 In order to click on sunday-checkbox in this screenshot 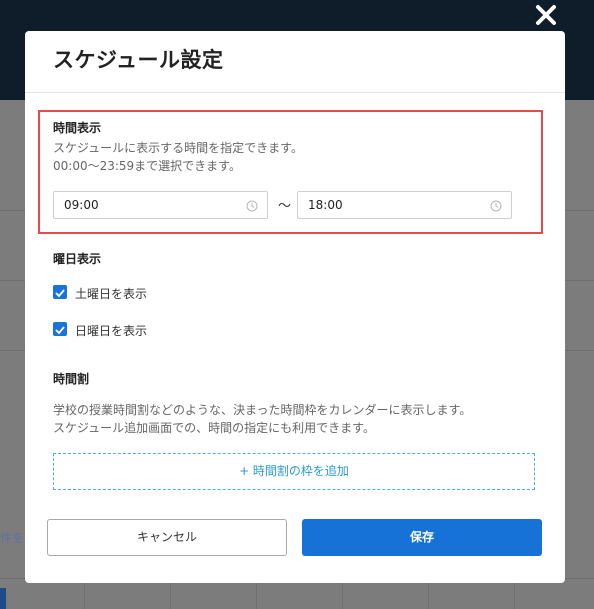, I will do `click(60, 329)`.